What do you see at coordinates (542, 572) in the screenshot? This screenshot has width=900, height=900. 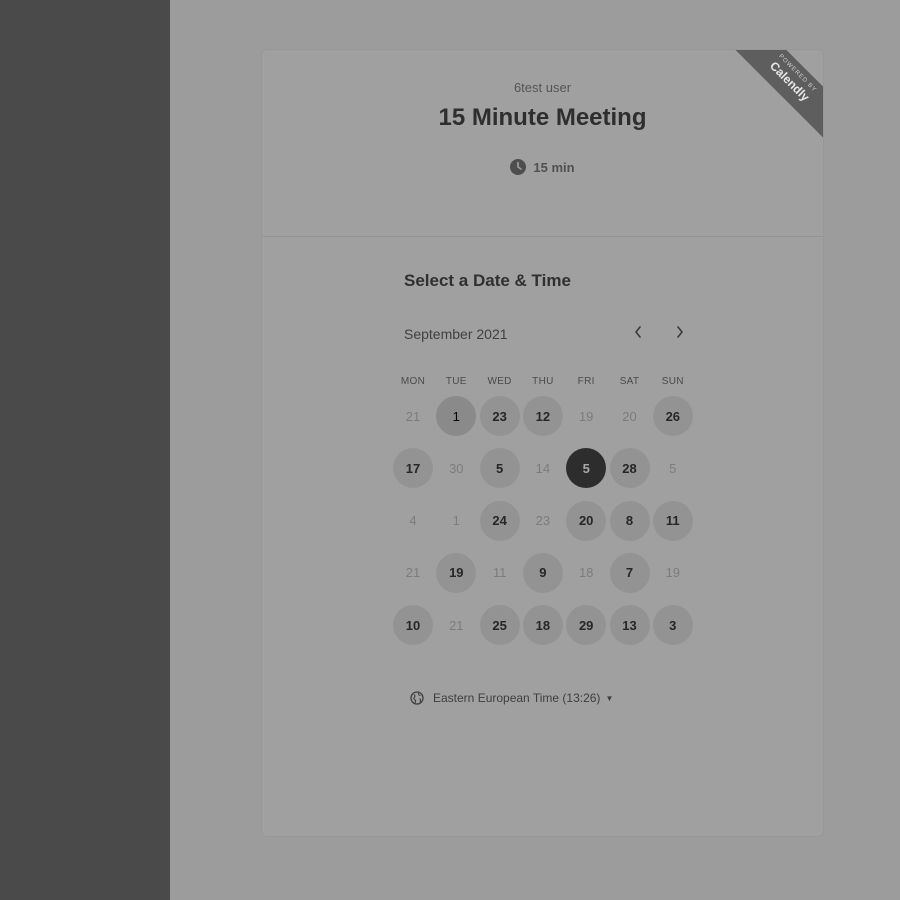 I see `calendar-day: 9` at bounding box center [542, 572].